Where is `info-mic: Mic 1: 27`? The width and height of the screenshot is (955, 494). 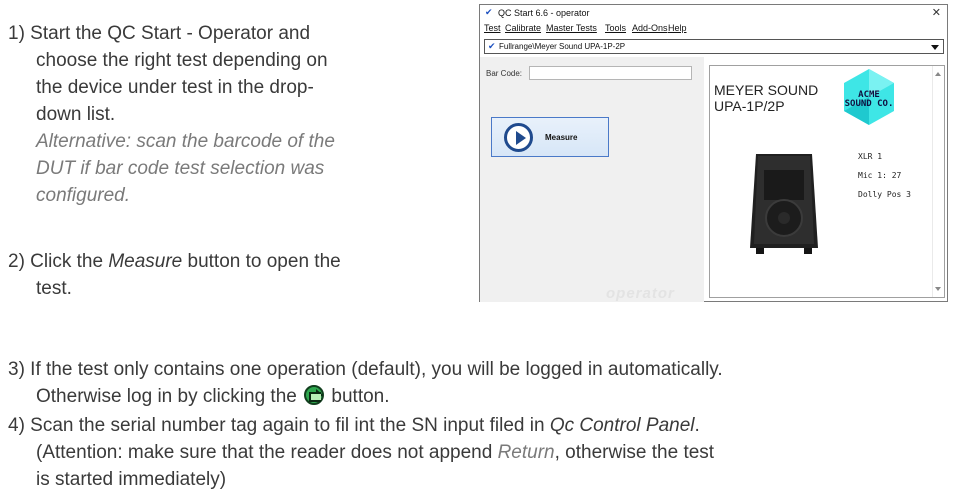
info-mic: Mic 1: 27 is located at coordinates (880, 175).